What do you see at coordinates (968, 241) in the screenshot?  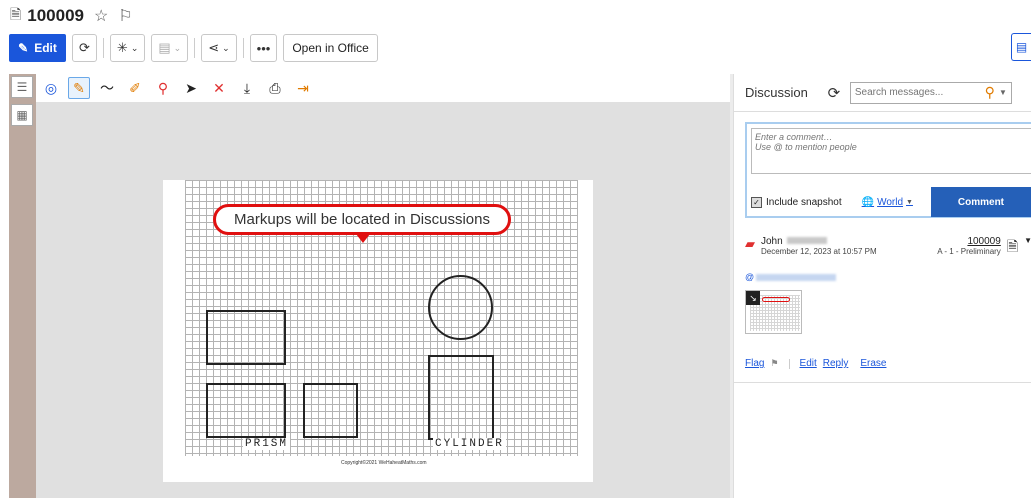 I see `document-number: 100009` at bounding box center [968, 241].